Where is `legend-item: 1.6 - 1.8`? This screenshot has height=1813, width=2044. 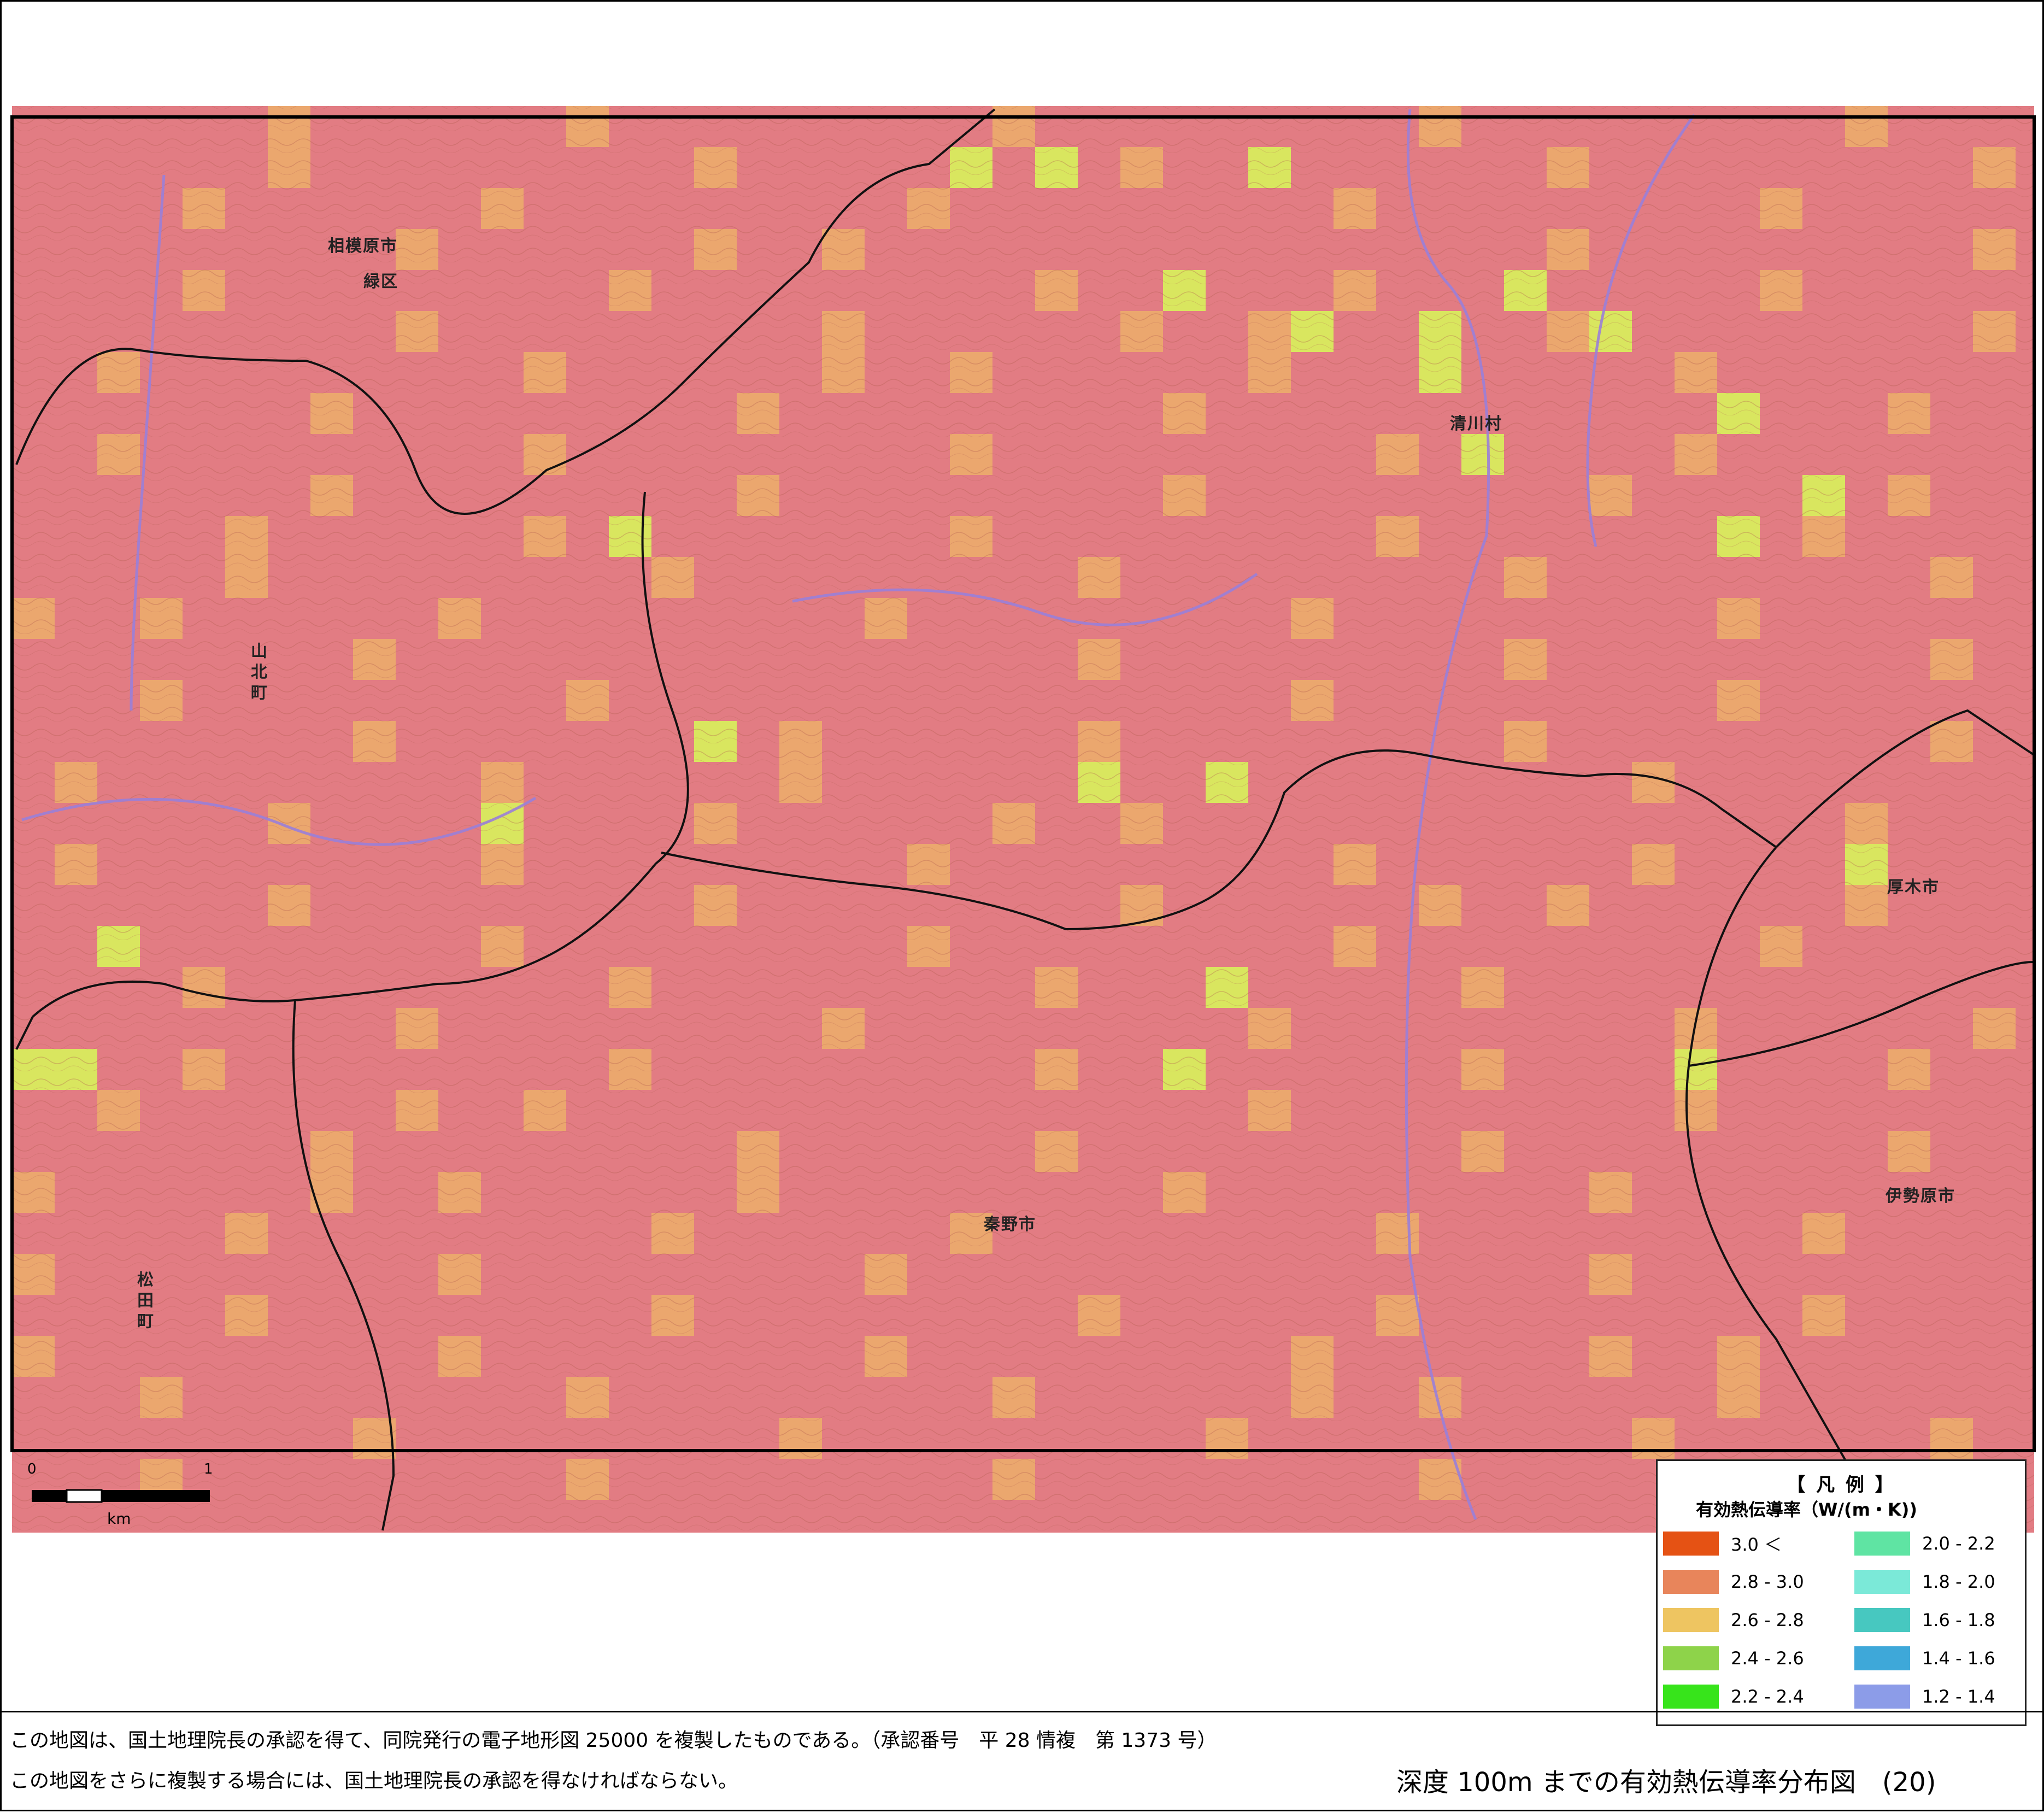 legend-item: 1.6 - 1.8 is located at coordinates (1924, 1620).